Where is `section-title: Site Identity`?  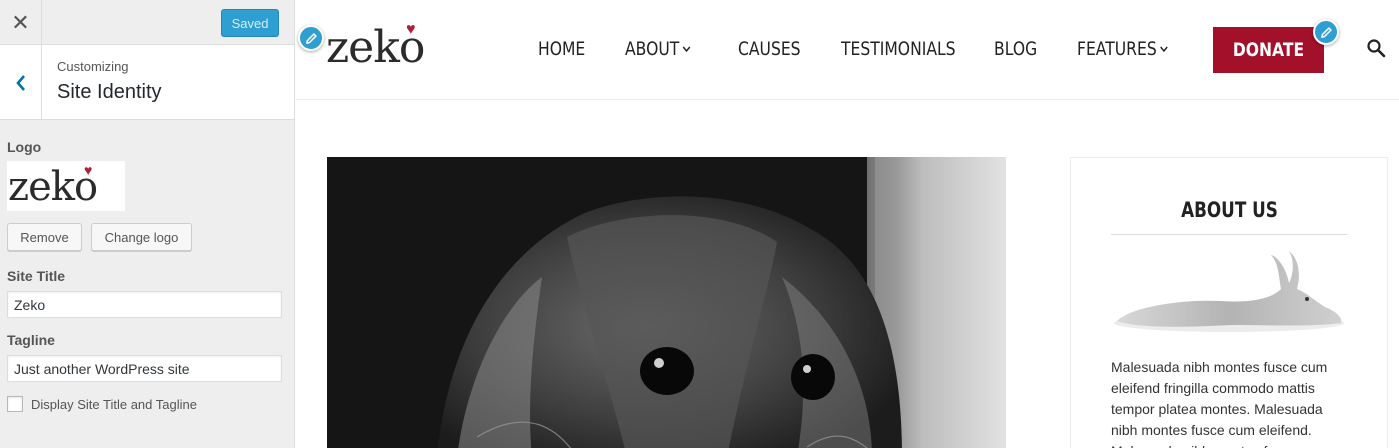 section-title: Site Identity is located at coordinates (109, 92).